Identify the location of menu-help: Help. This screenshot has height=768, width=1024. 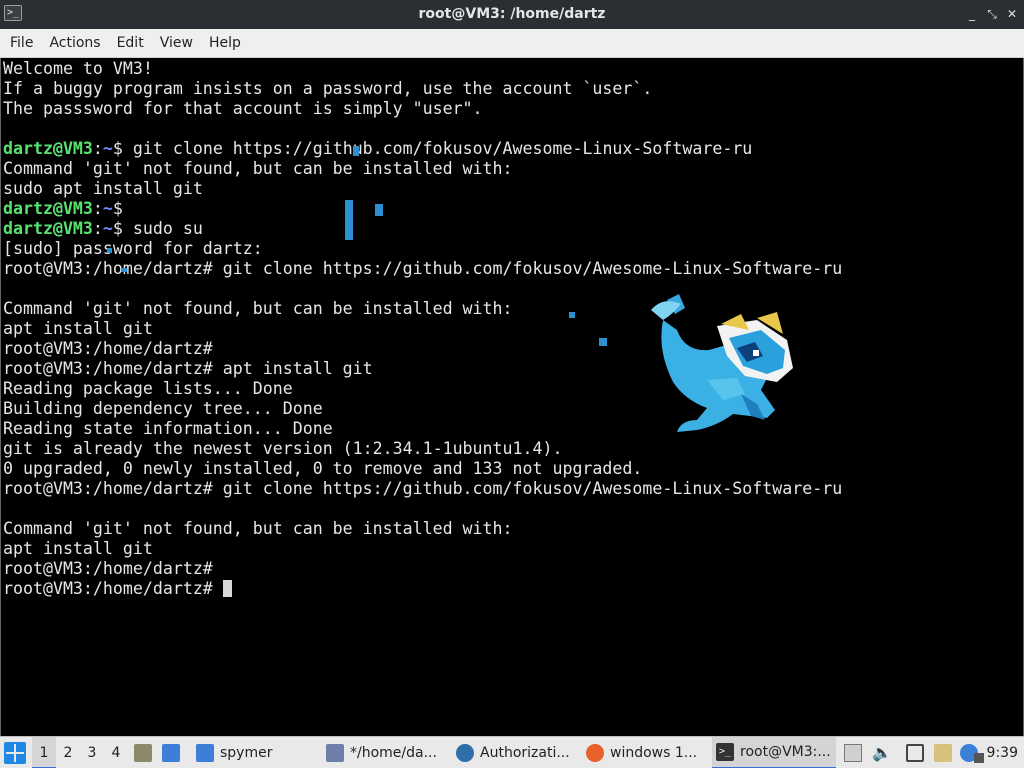
(225, 43).